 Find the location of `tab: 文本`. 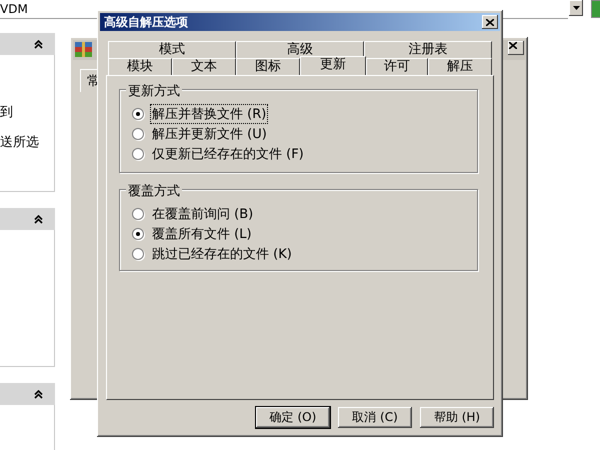

tab: 文本 is located at coordinates (204, 66).